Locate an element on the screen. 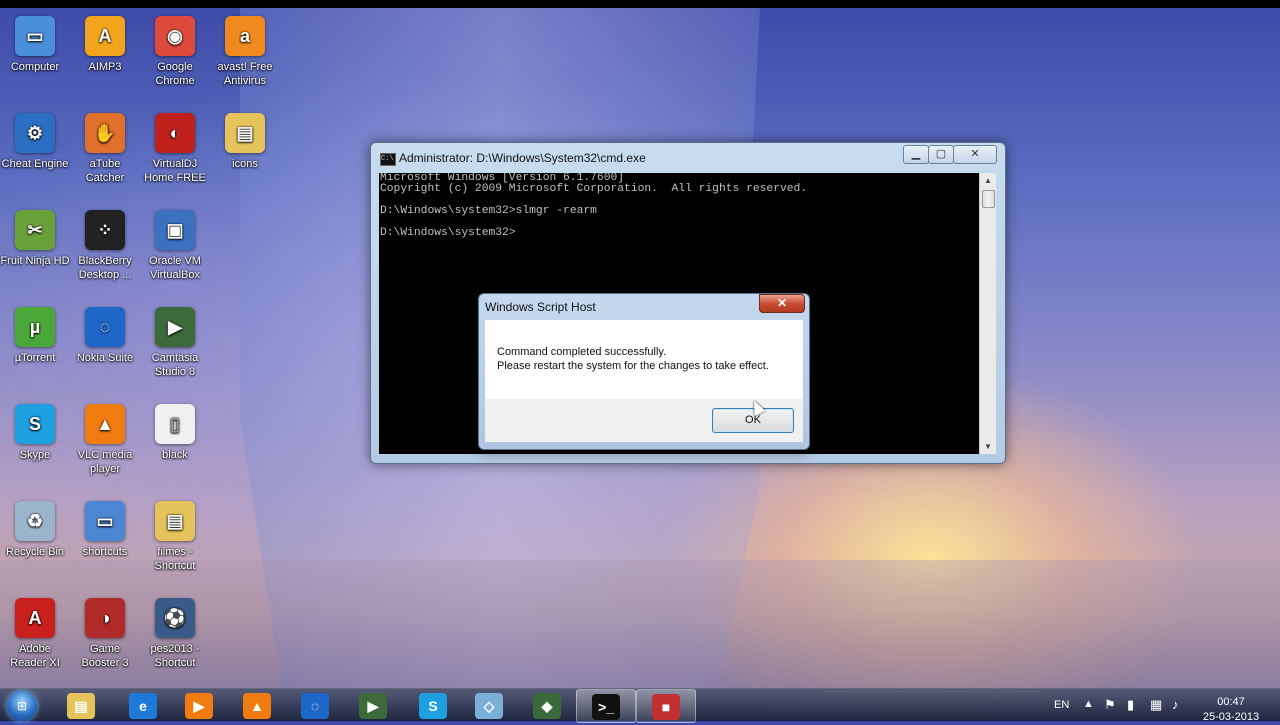 This screenshot has height=725, width=1280. desktop-icon-label: aTube Catcher is located at coordinates (105, 171).